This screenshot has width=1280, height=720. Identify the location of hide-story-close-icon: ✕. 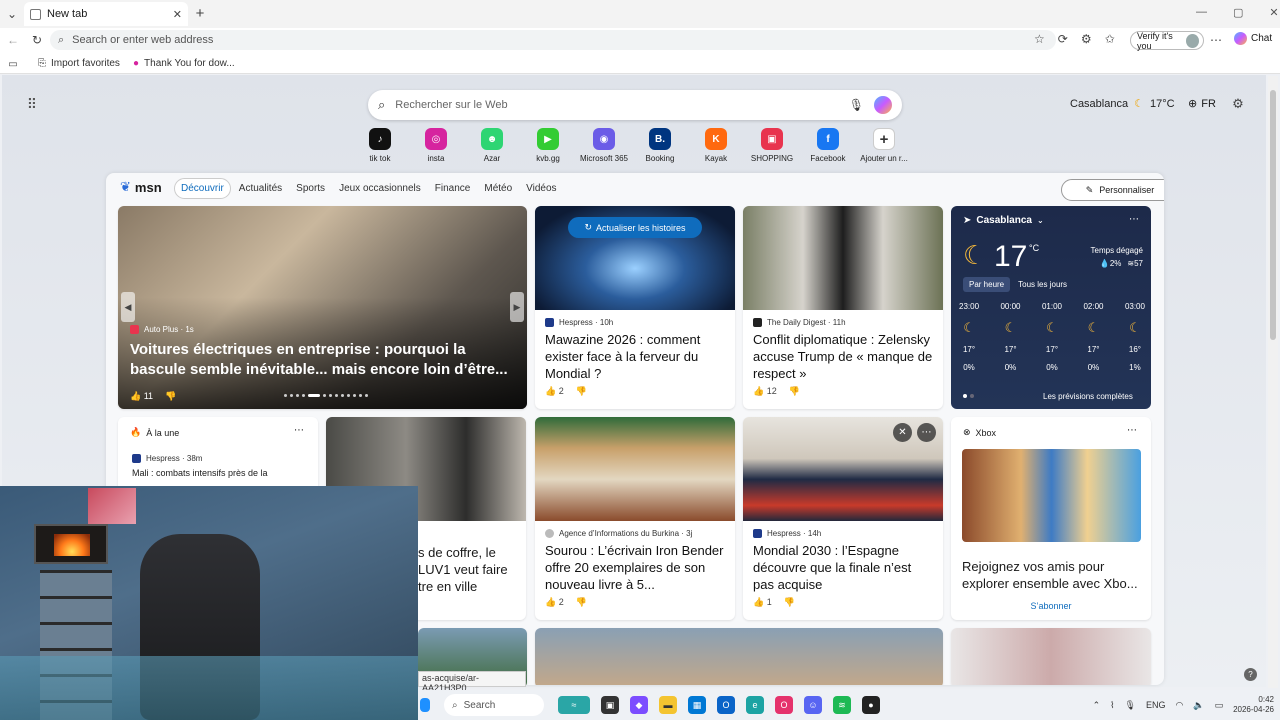
(902, 432).